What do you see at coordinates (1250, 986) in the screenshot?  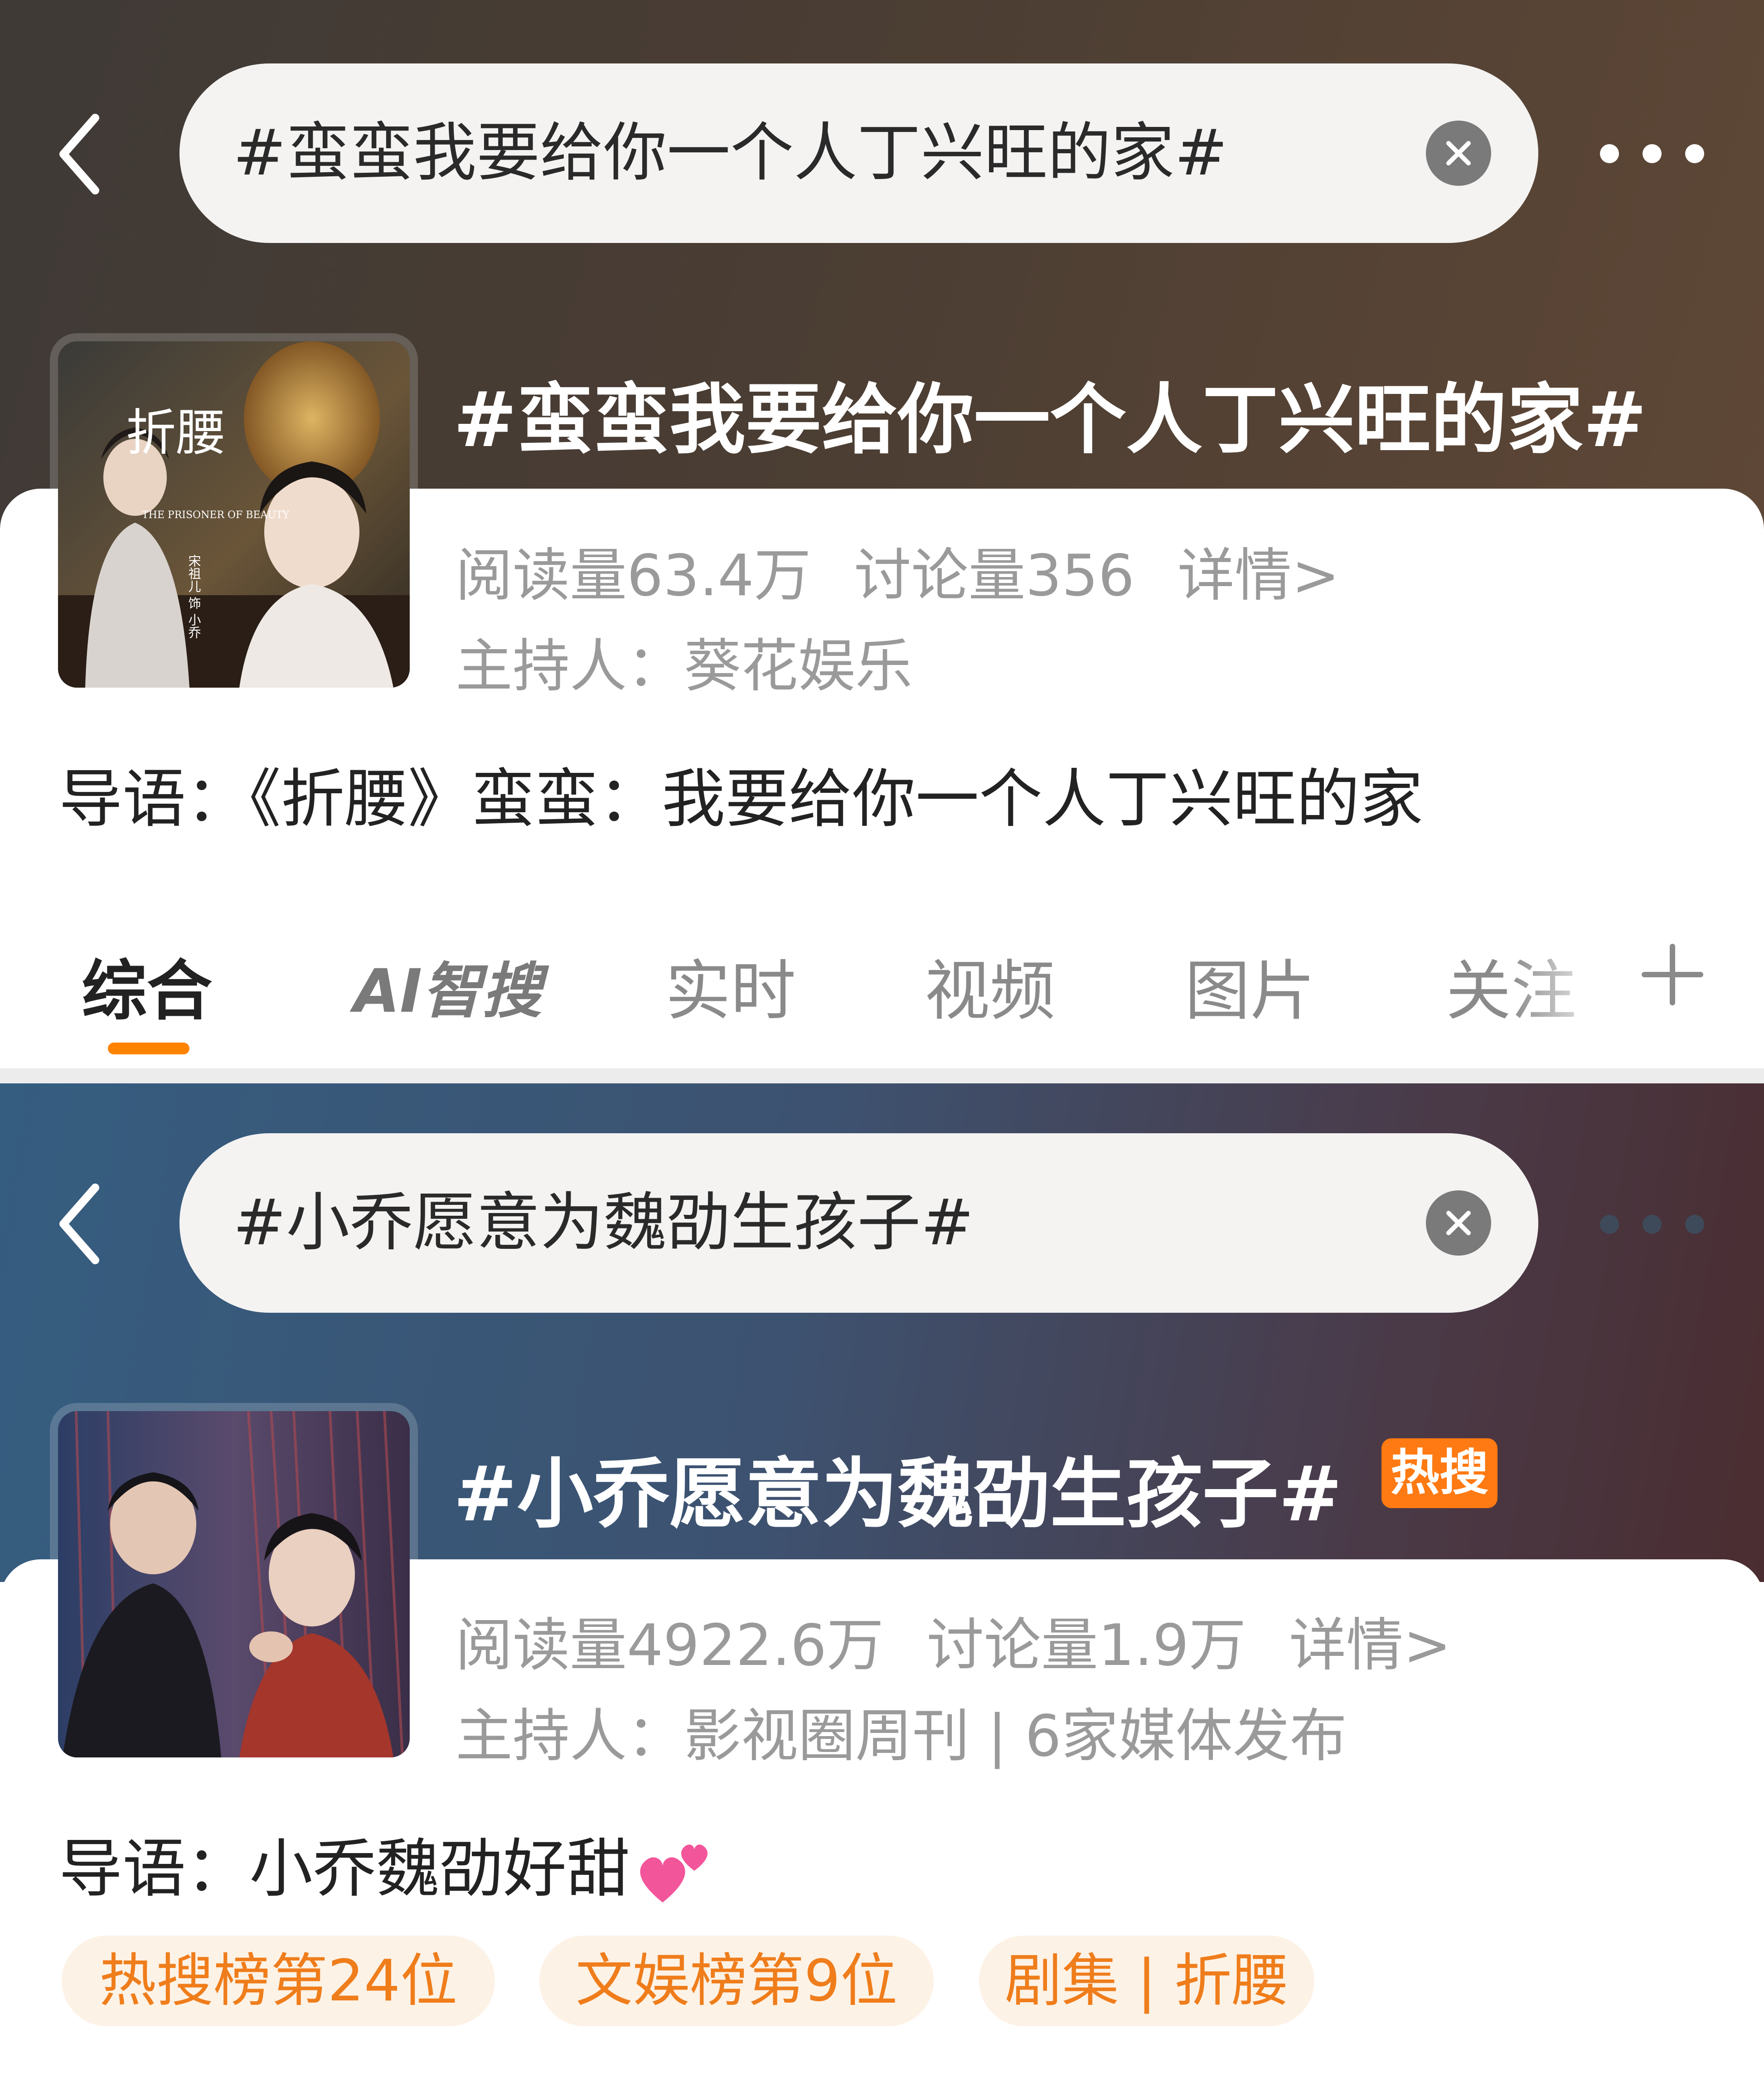 I see `tab-images: 图片` at bounding box center [1250, 986].